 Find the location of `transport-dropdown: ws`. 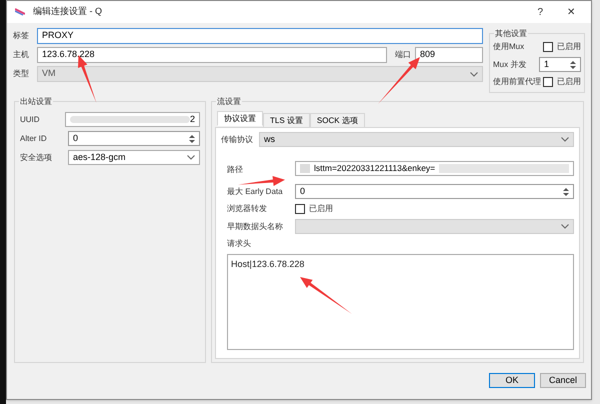

transport-dropdown: ws is located at coordinates (416, 139).